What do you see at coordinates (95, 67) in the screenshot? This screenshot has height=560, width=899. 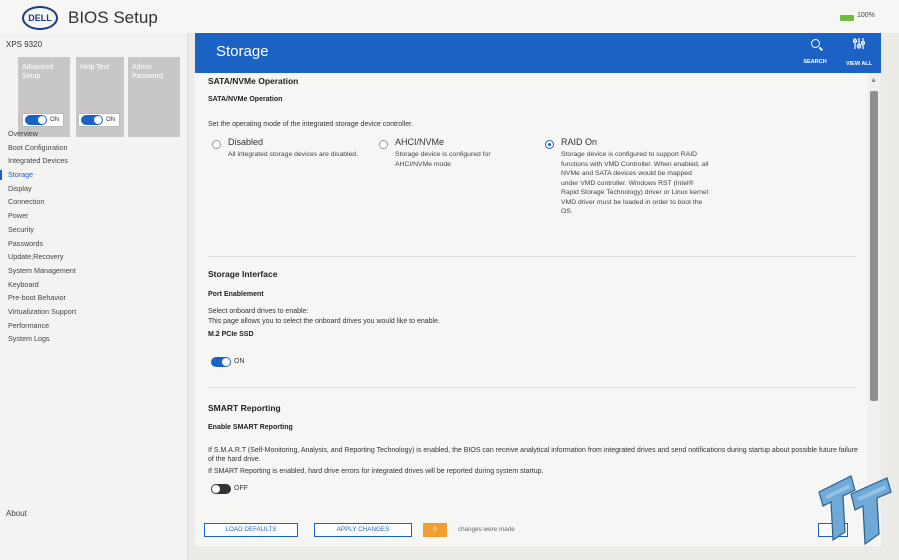 I see `tile-label: Help Text` at bounding box center [95, 67].